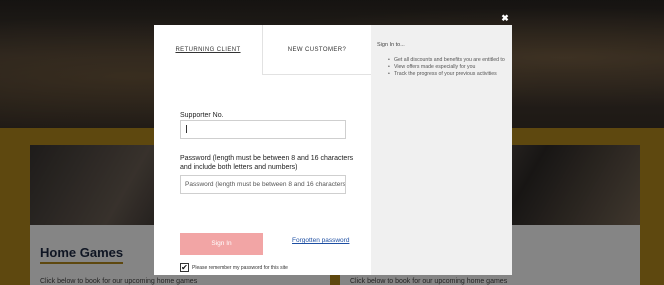 This screenshot has width=664, height=285. I want to click on supporter-no-input, so click(263, 129).